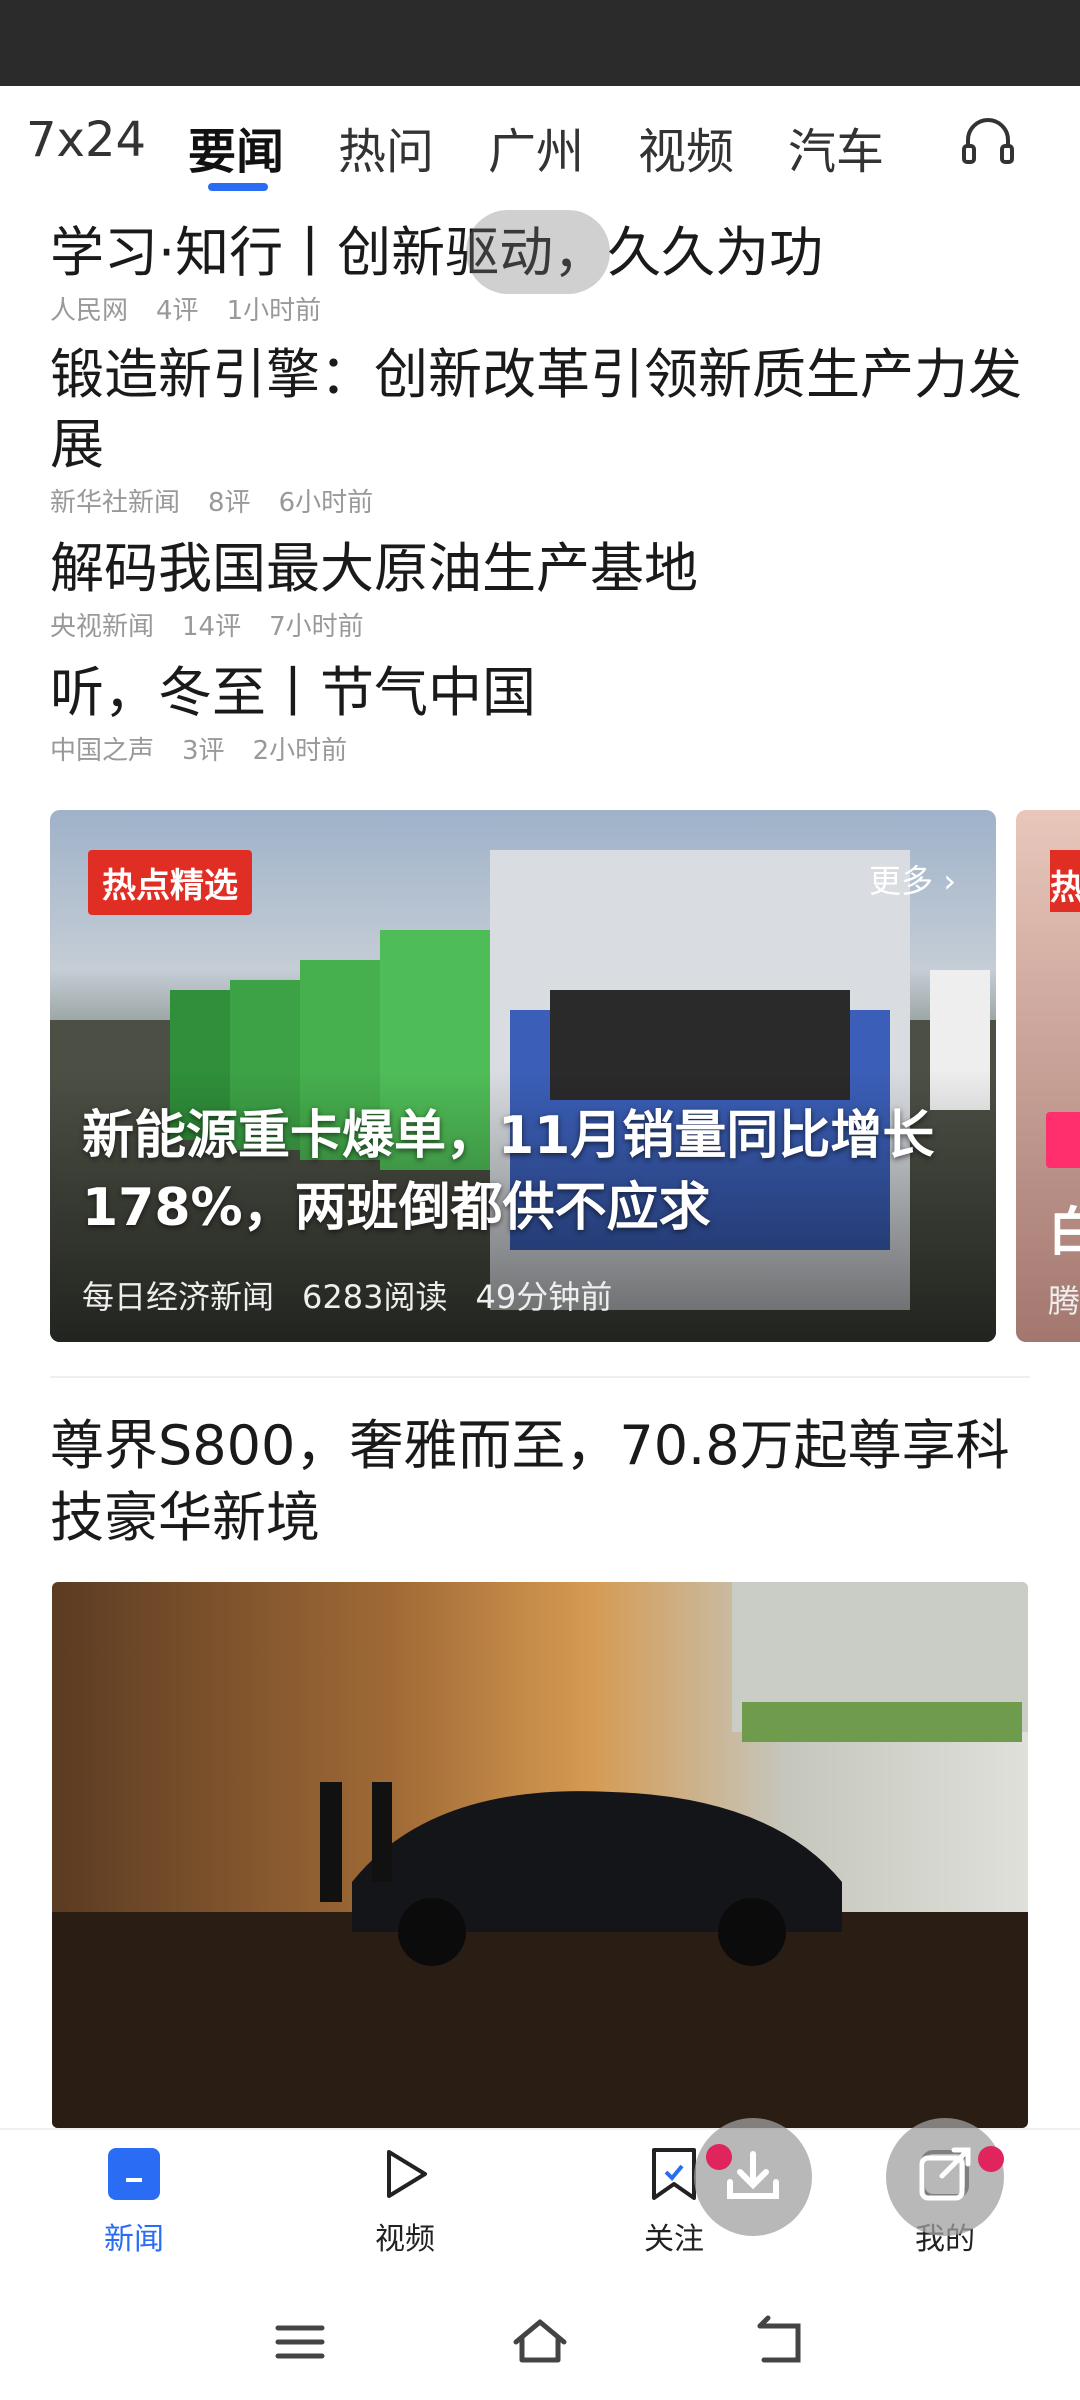  Describe the element at coordinates (540, 712) in the screenshot. I see `news-item: 听，冬至丨节气中国 中国之声 3评 2小时前` at that location.